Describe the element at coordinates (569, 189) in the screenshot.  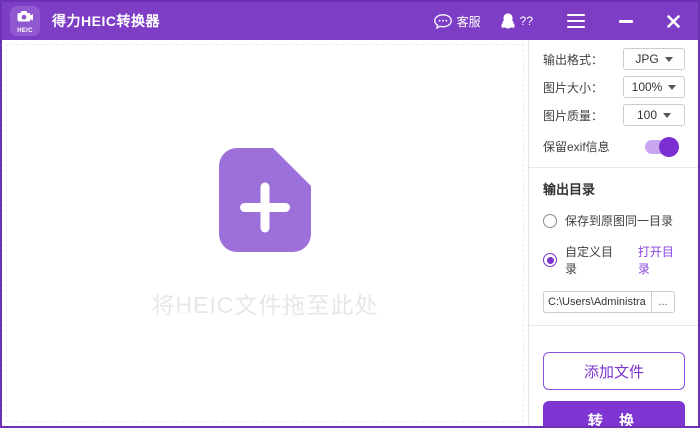
I see `output-dir-title: 输出目录` at that location.